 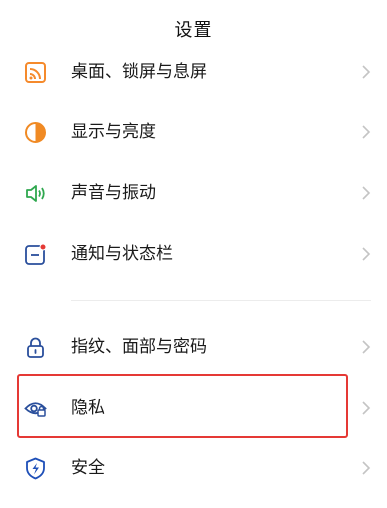 I want to click on settings-item-fingerprint-face-password: 指纹、面部与密码, so click(x=193, y=347).